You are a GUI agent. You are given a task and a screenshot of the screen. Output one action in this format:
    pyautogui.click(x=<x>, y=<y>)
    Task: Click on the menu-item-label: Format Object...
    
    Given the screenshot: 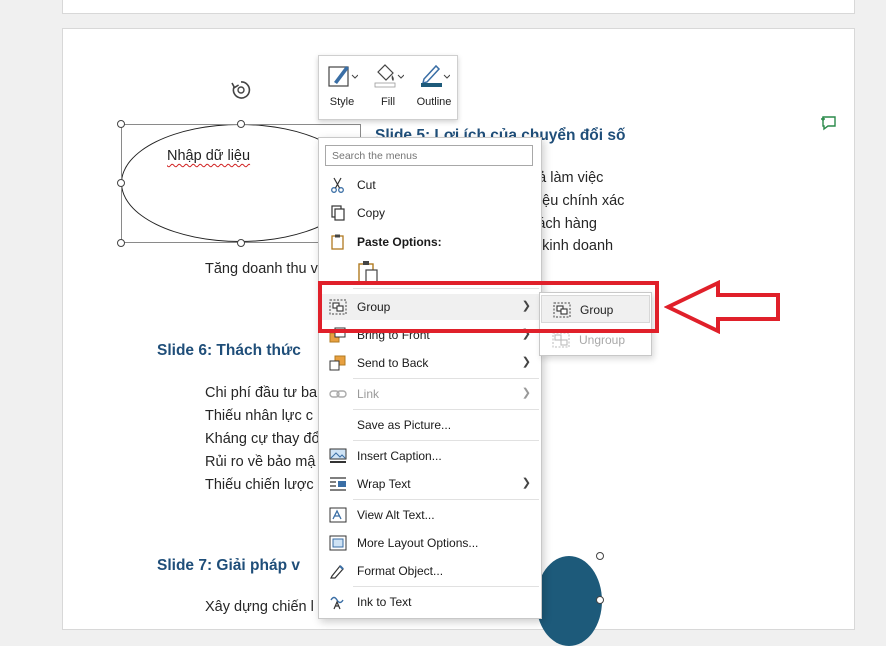 What is the action you would take?
    pyautogui.click(x=400, y=571)
    